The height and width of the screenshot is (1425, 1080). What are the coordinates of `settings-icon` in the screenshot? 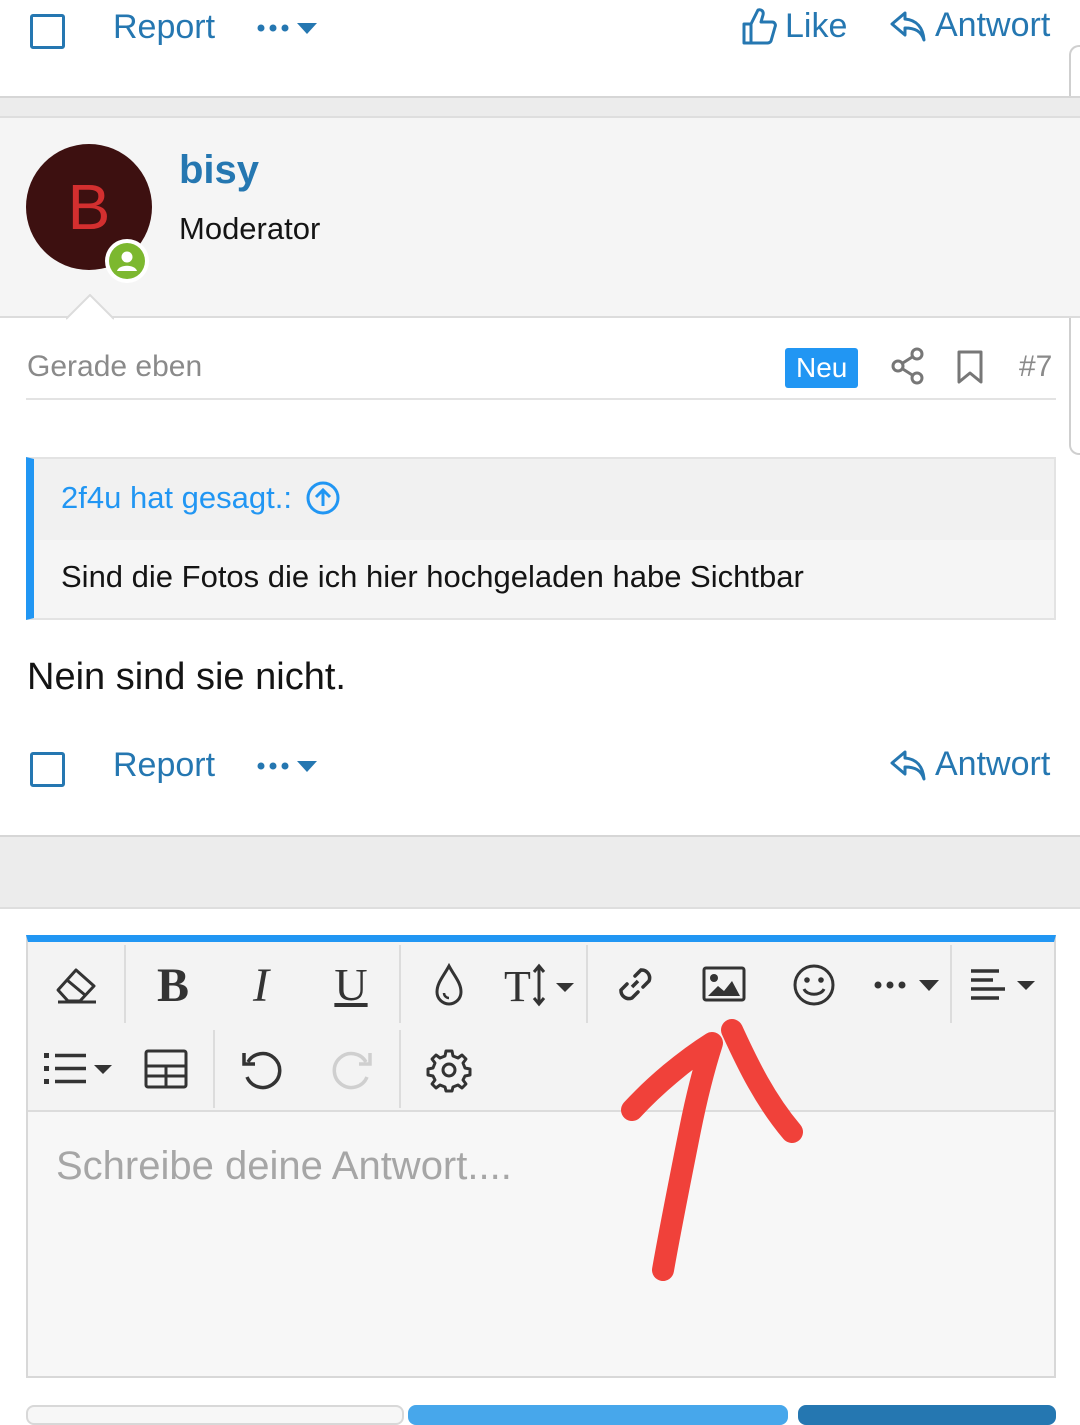 It's located at (449, 1070).